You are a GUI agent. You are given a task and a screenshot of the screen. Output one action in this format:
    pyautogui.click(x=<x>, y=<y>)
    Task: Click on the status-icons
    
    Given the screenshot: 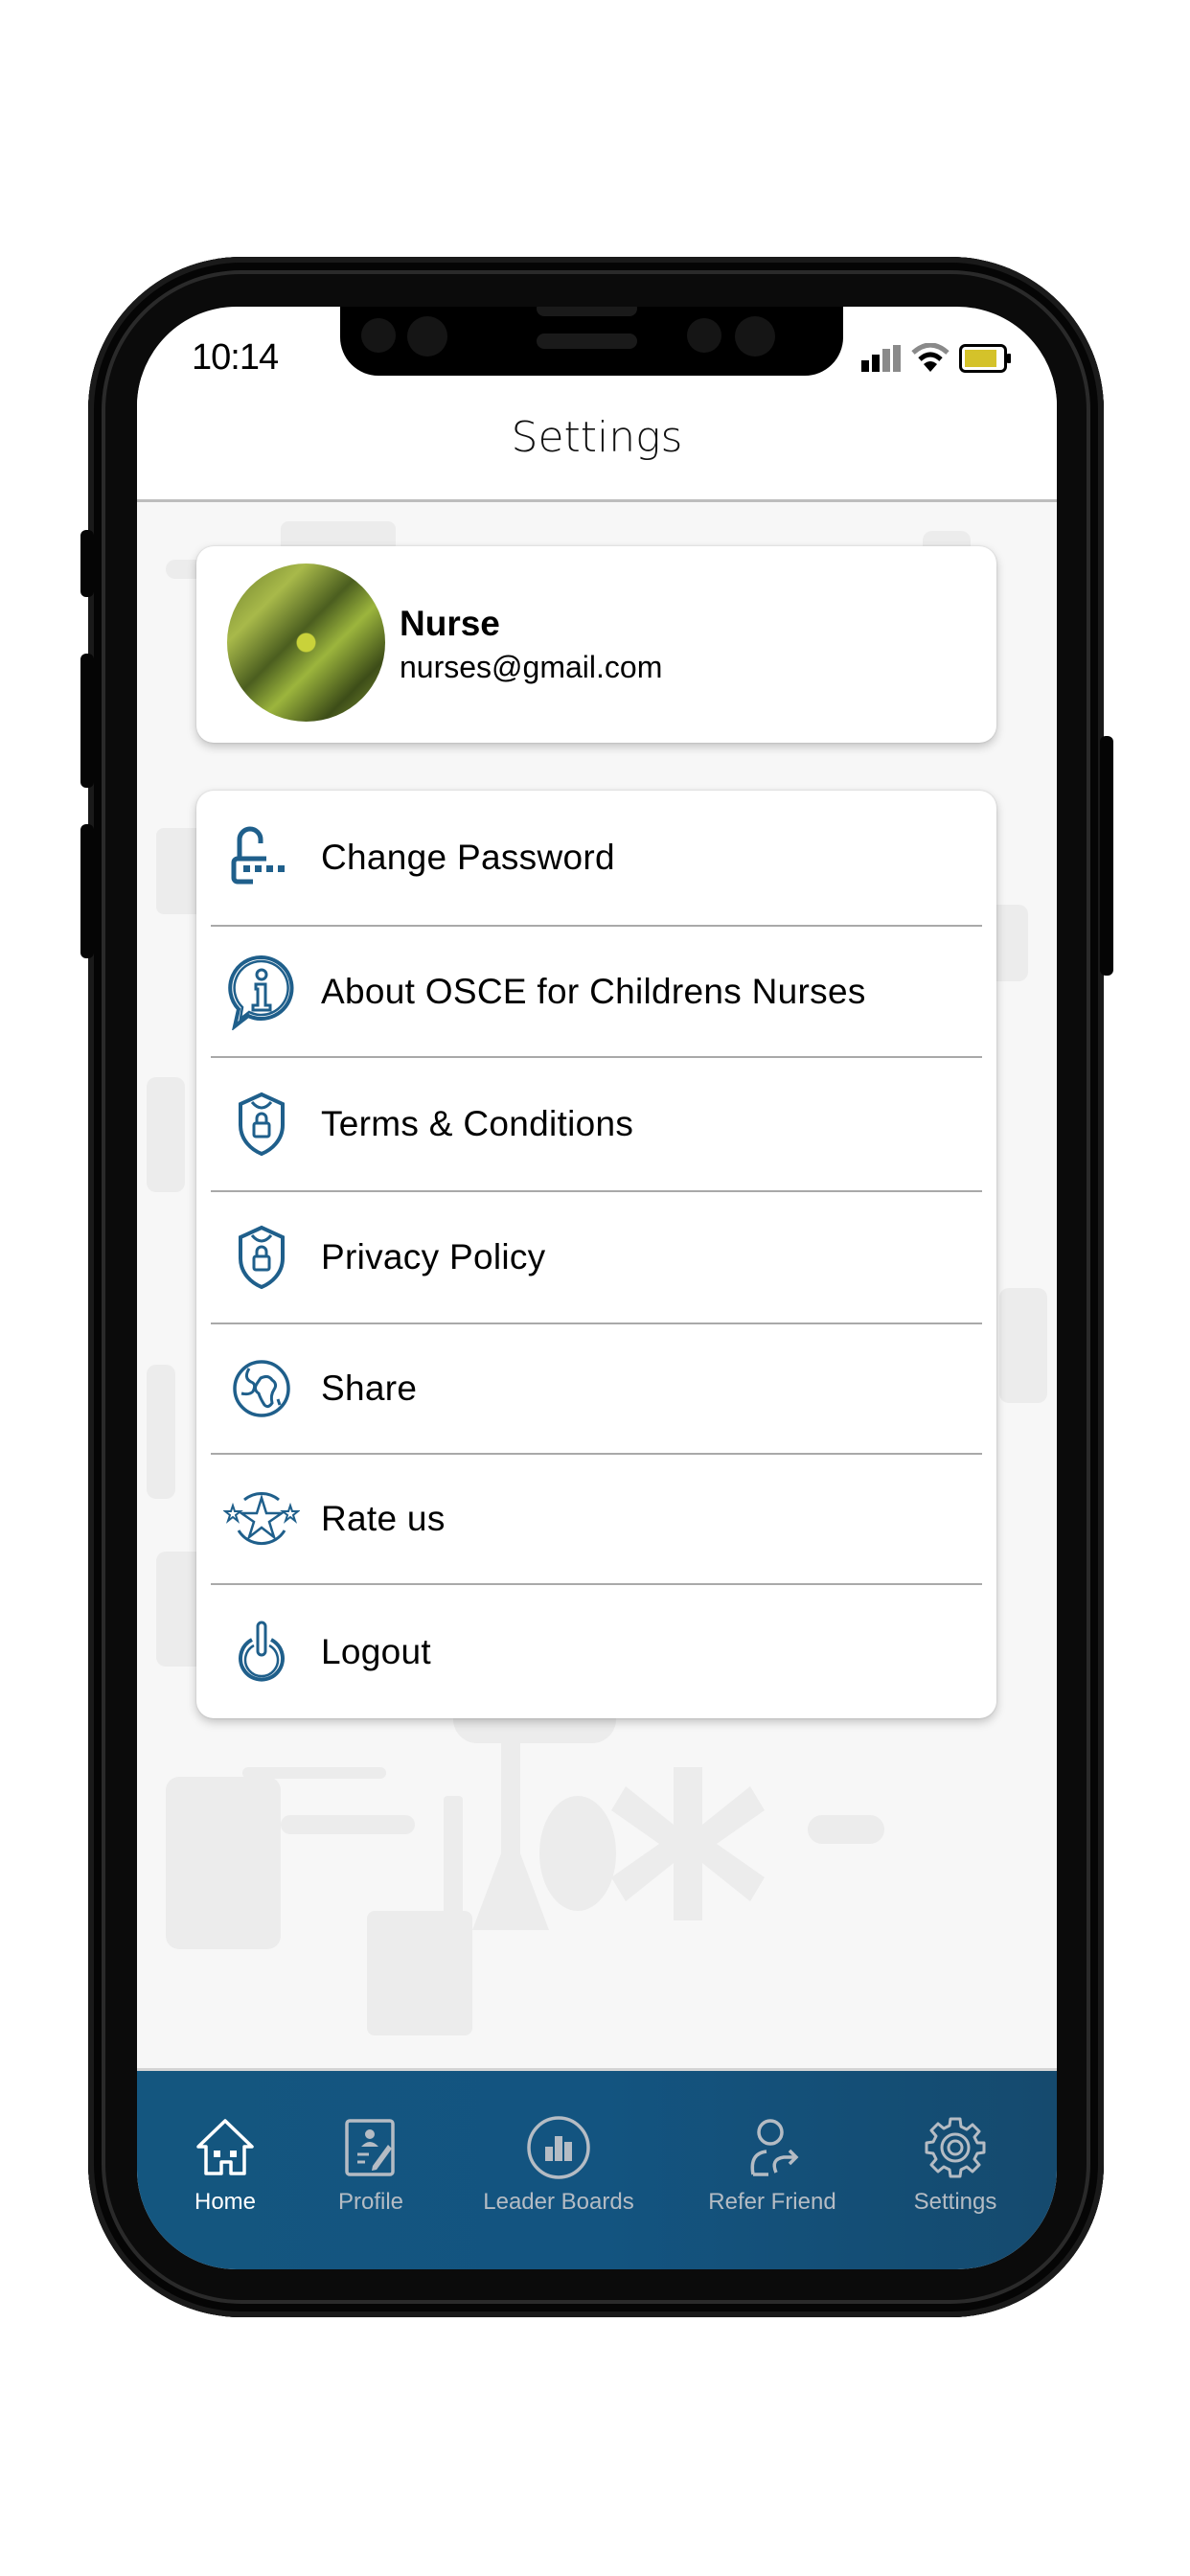 What is the action you would take?
    pyautogui.click(x=937, y=358)
    